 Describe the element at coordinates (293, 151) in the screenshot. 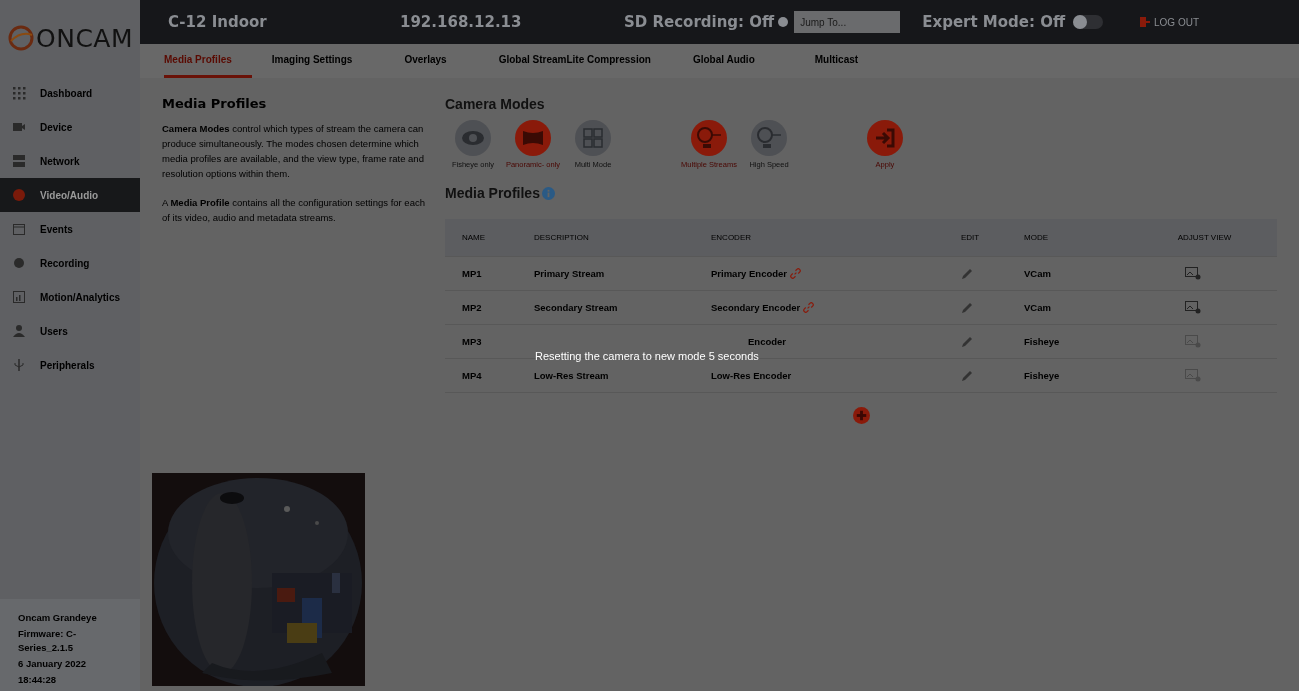

I see `help-text: Camera Modes control which types of stream the camera can produce simultaneously. The modes chosen determine which media profiles are available, and the view type, frame rate and resolution options within them.` at that location.